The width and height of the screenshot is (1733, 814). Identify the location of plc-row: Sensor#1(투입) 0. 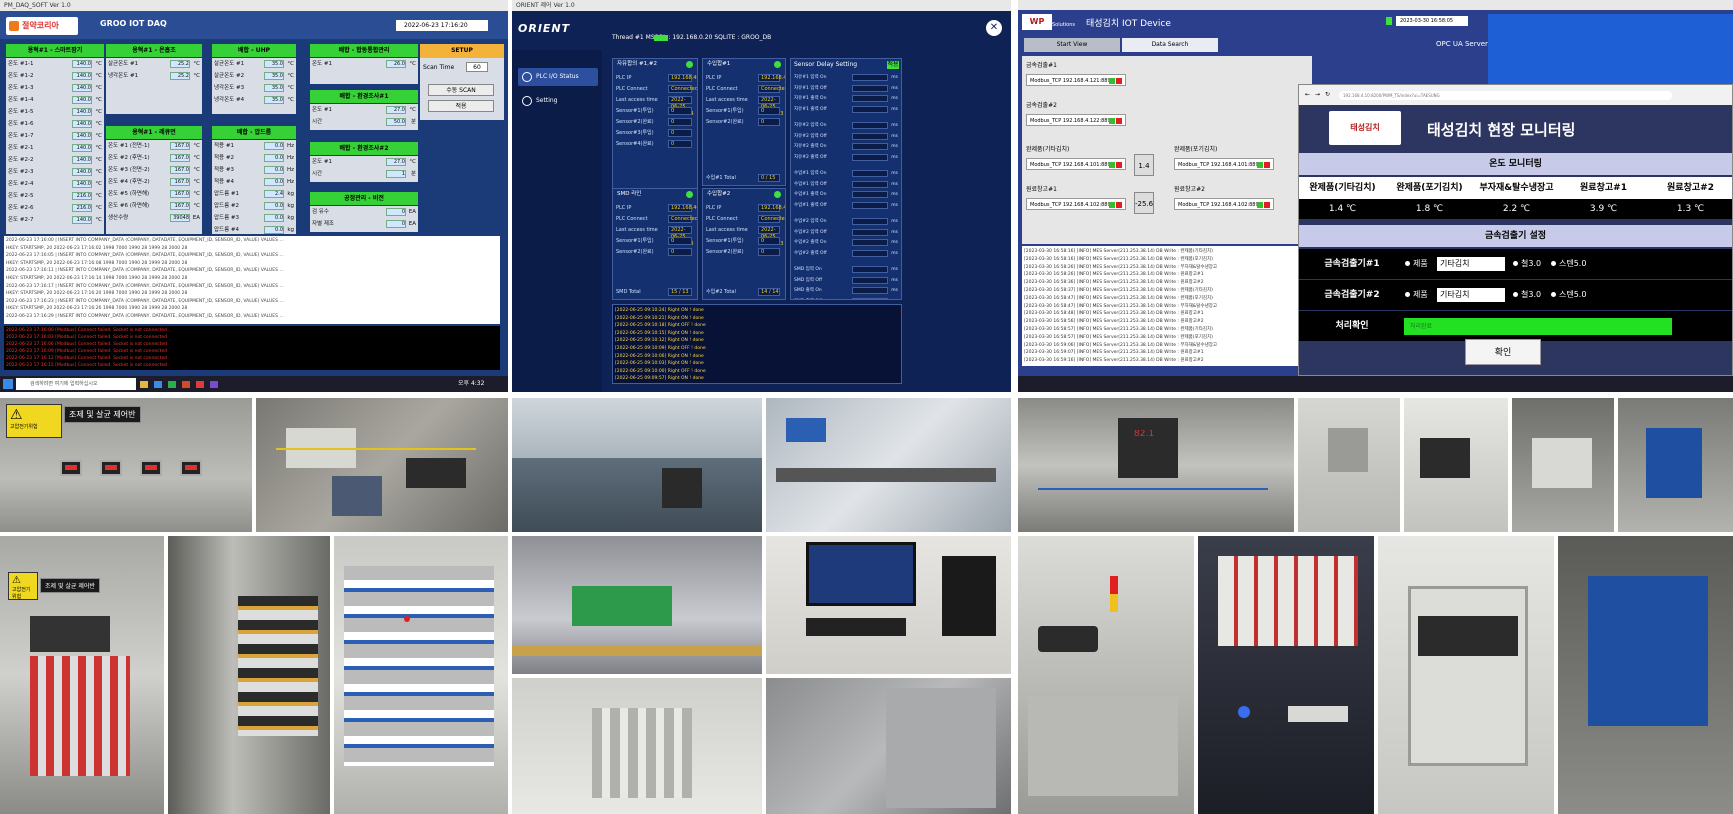
(744, 111).